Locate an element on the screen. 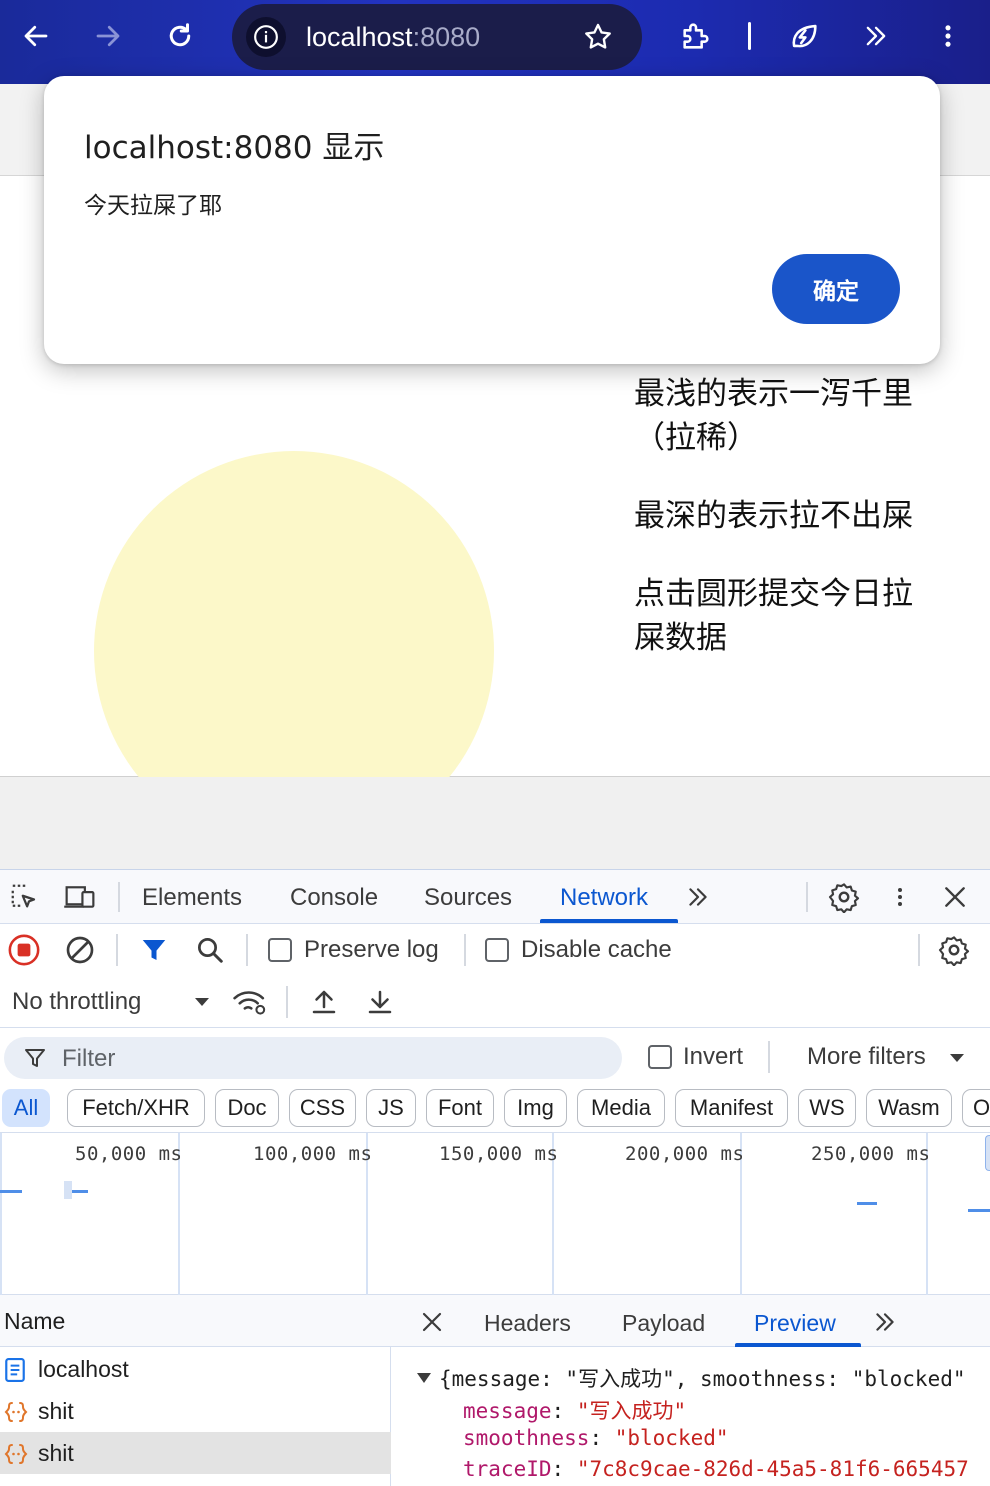 This screenshot has height=1486, width=990. reload-button is located at coordinates (180, 36).